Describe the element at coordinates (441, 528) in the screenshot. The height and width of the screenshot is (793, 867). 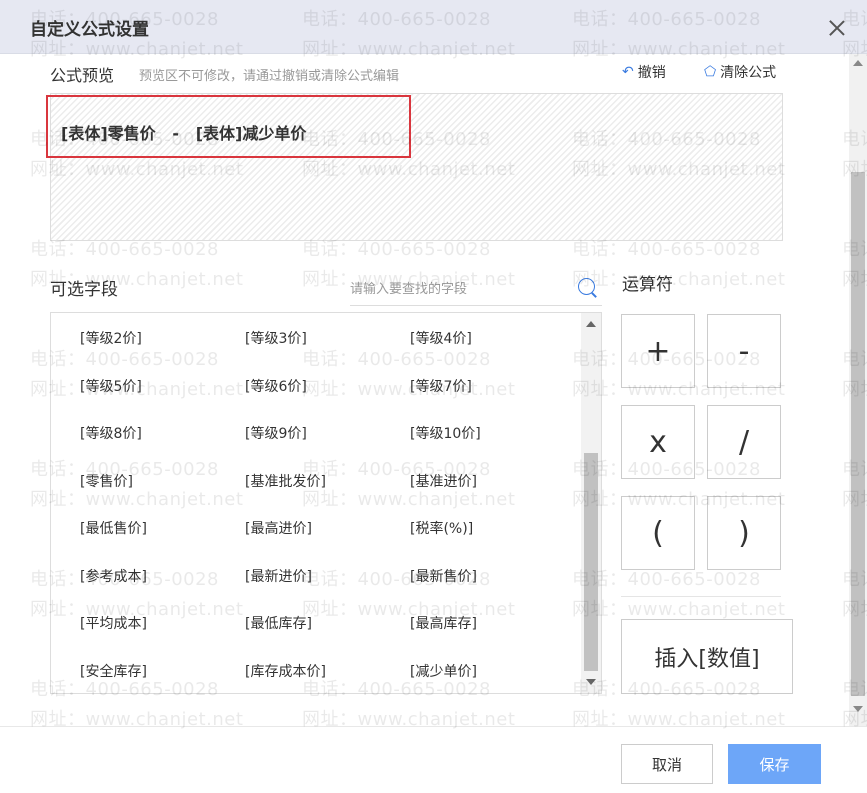
I see `field-item: [税率(%)]` at that location.